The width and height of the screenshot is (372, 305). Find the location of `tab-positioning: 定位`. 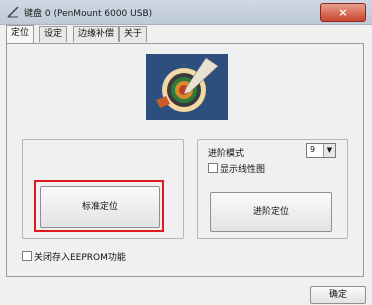

tab-positioning: 定位 is located at coordinates (20, 34).